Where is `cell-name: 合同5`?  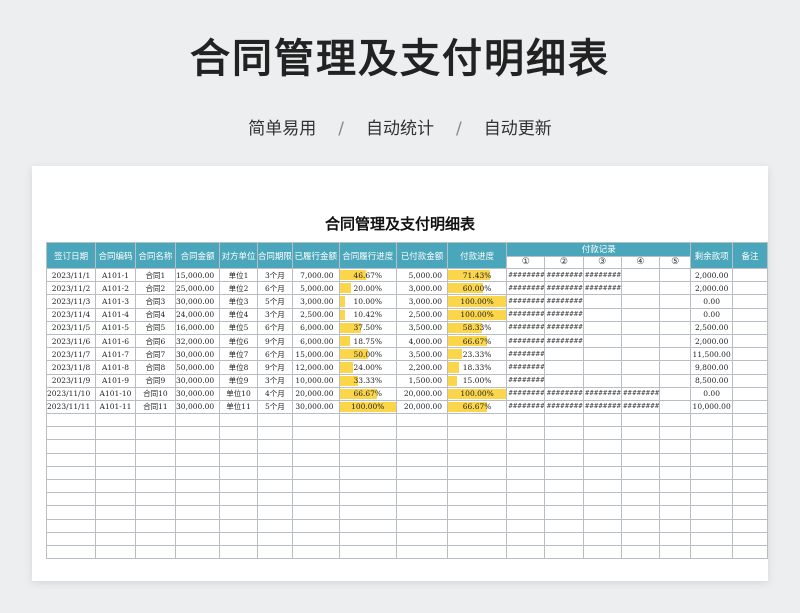 cell-name: 合同5 is located at coordinates (155, 327).